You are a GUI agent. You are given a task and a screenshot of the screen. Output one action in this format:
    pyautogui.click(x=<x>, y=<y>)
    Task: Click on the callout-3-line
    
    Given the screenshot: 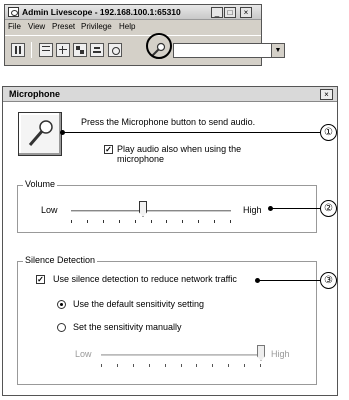 What is the action you would take?
    pyautogui.click(x=288, y=280)
    